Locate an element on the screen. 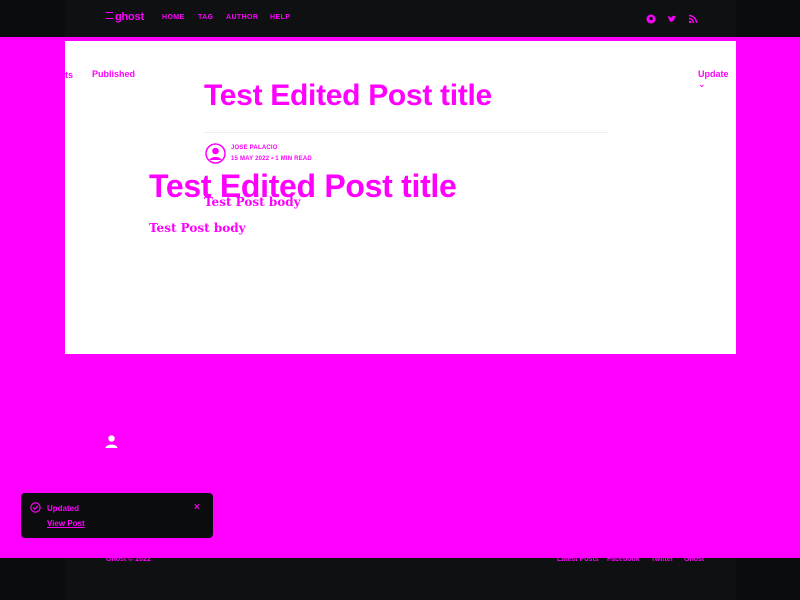 The width and height of the screenshot is (800, 600). footer-link-ghost: Ghost is located at coordinates (694, 559).